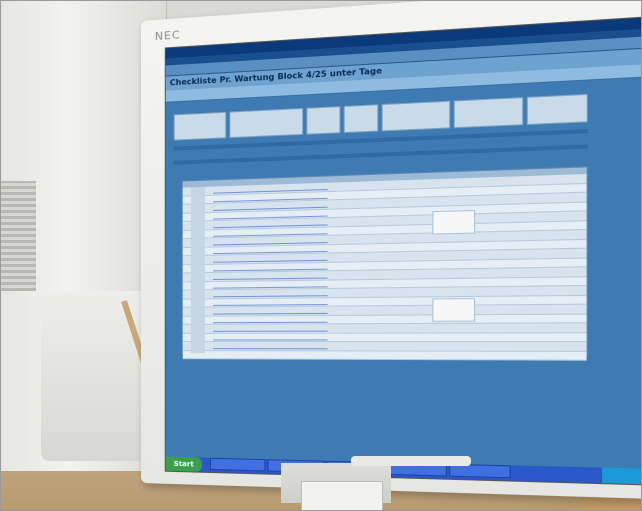  Describe the element at coordinates (270, 268) in the screenshot. I see `link-column` at that location.